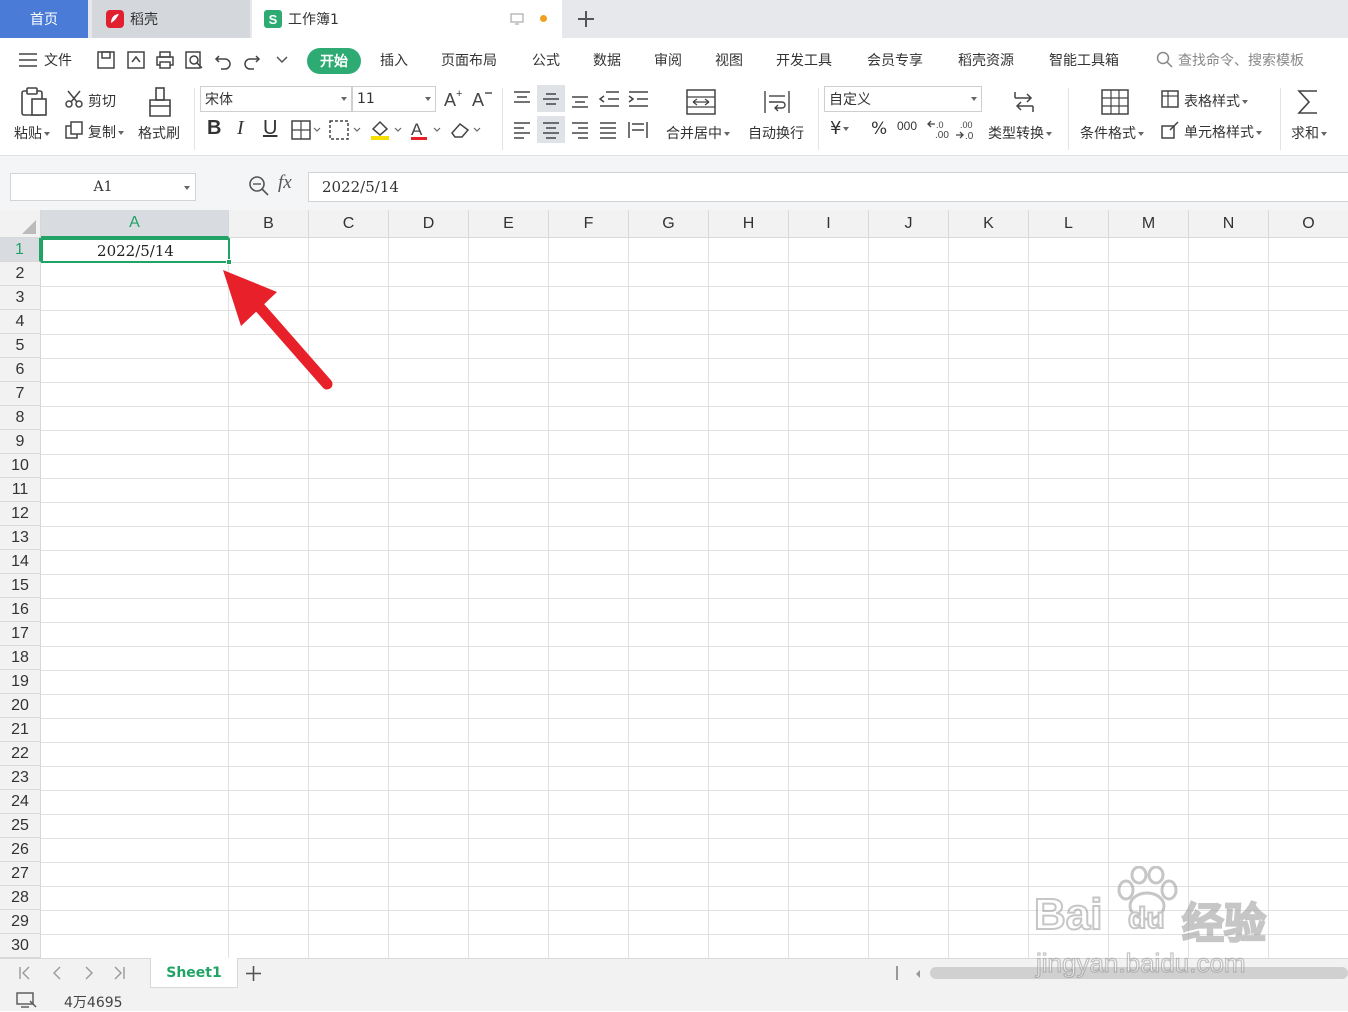 This screenshot has width=1348, height=1012. Describe the element at coordinates (252, 60) in the screenshot. I see `redo-icon` at that location.